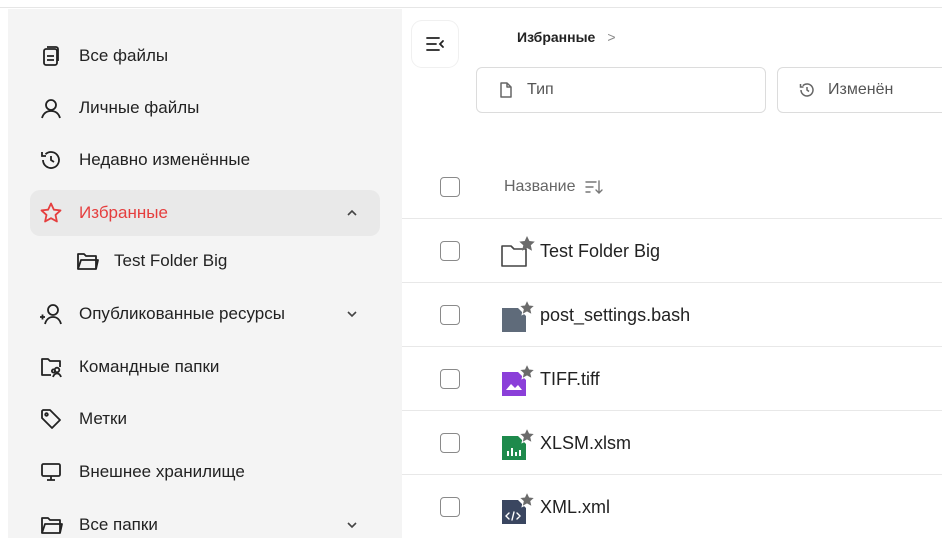  Describe the element at coordinates (51, 314) in the screenshot. I see `share-user-icon` at that location.